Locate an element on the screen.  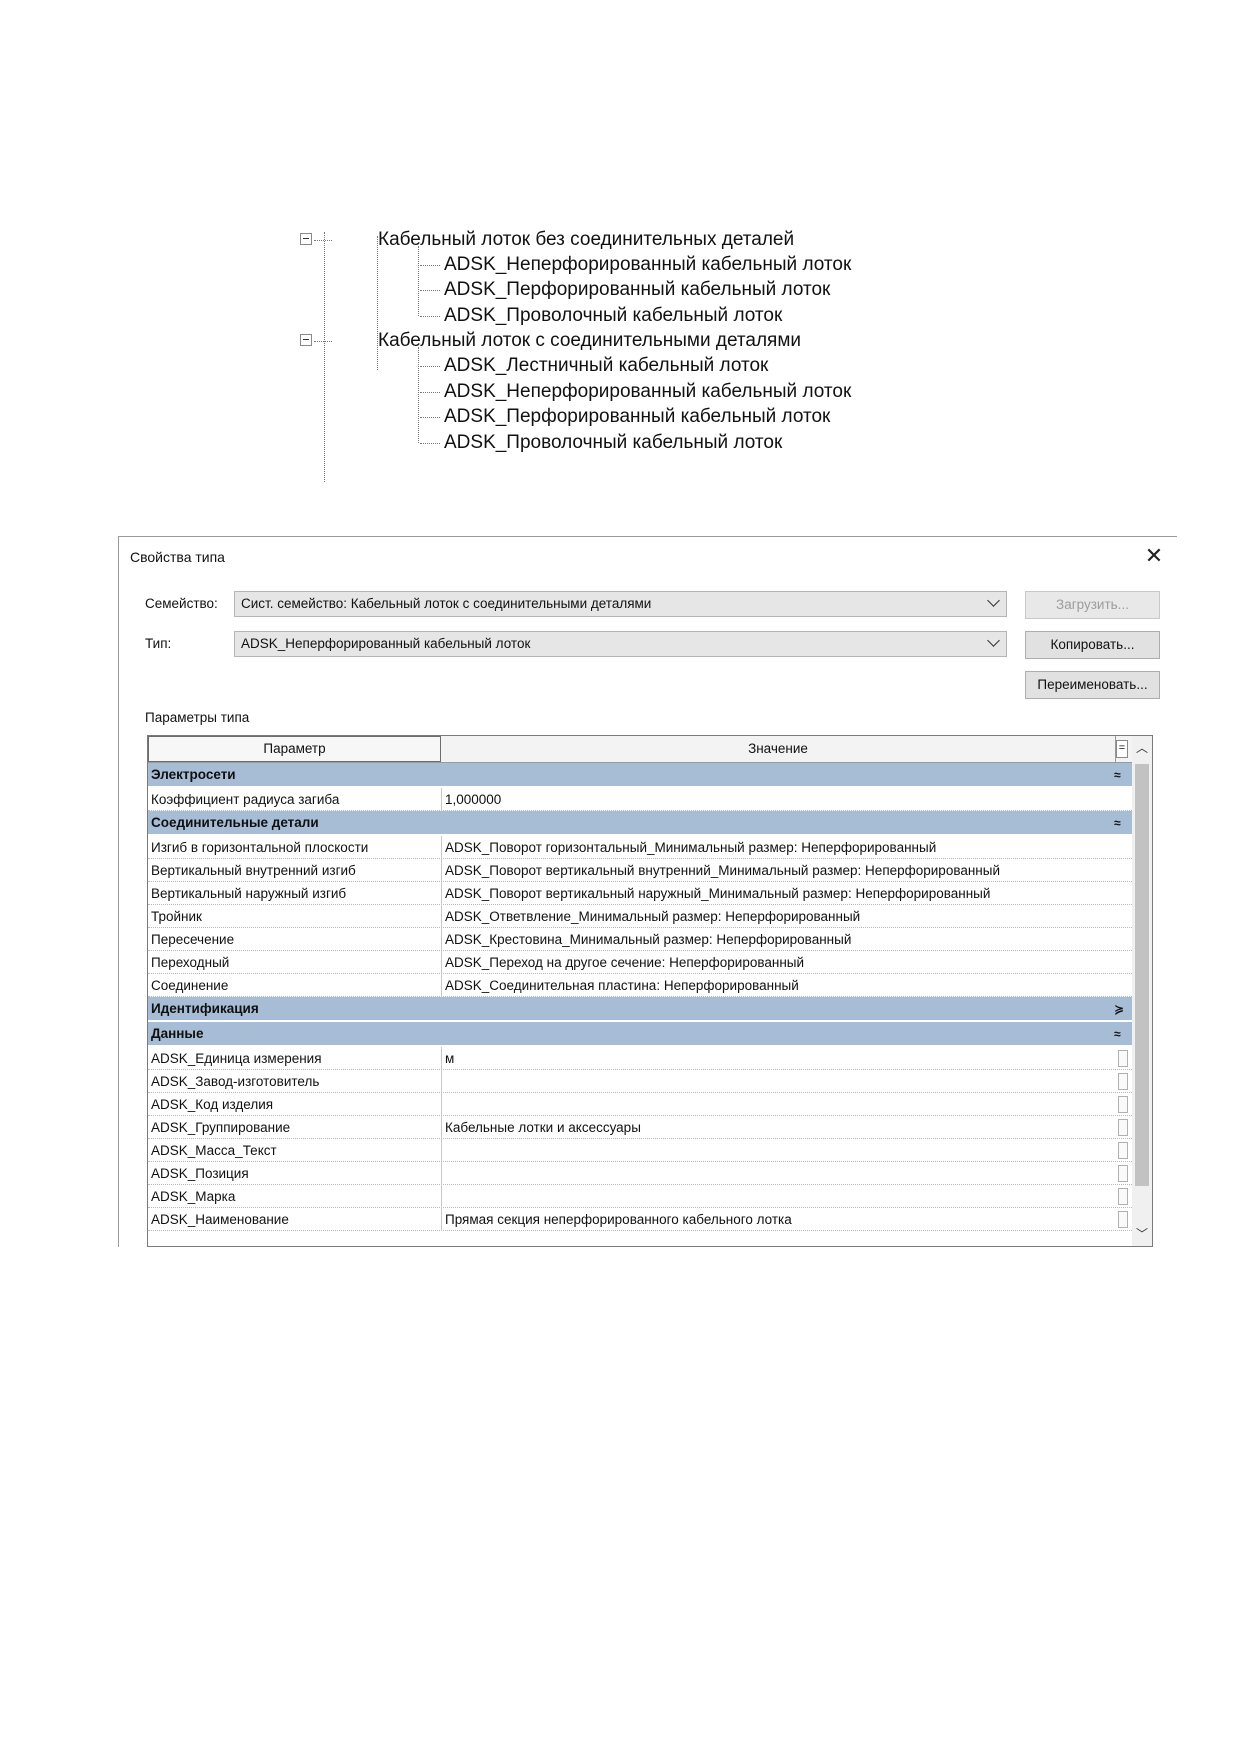
table-row: ADSK_Масса_Текст is located at coordinates (640, 1150).